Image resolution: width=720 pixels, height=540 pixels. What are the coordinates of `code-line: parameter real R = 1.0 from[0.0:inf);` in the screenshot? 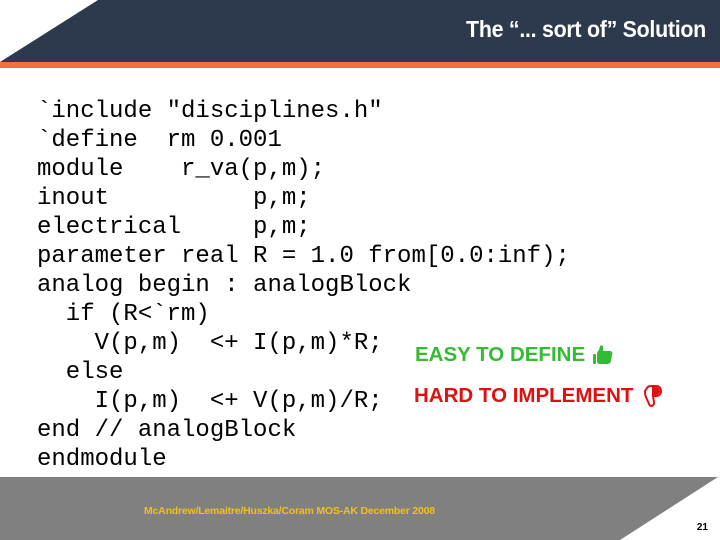 It's located at (303, 256).